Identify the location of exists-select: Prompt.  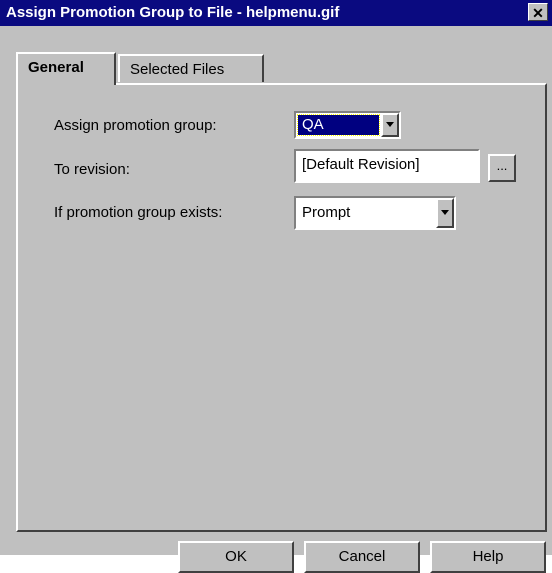
(375, 213).